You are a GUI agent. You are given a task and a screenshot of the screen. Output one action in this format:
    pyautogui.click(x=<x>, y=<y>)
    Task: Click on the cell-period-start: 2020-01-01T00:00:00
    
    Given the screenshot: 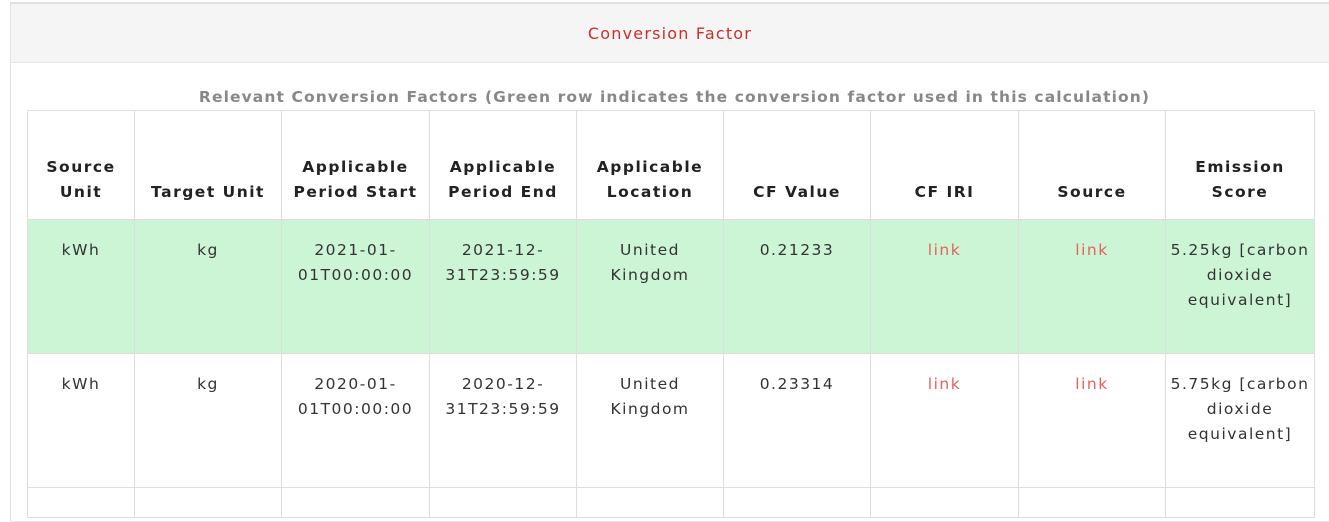 What is the action you would take?
    pyautogui.click(x=355, y=420)
    